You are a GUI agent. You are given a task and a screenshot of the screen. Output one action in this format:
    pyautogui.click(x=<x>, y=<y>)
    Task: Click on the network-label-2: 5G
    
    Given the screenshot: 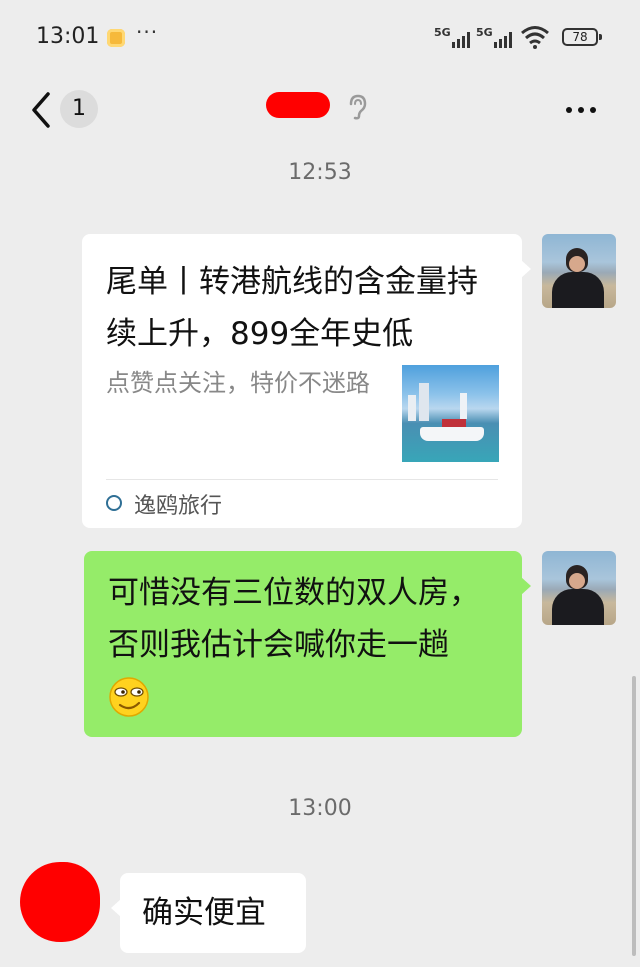 What is the action you would take?
    pyautogui.click(x=484, y=32)
    